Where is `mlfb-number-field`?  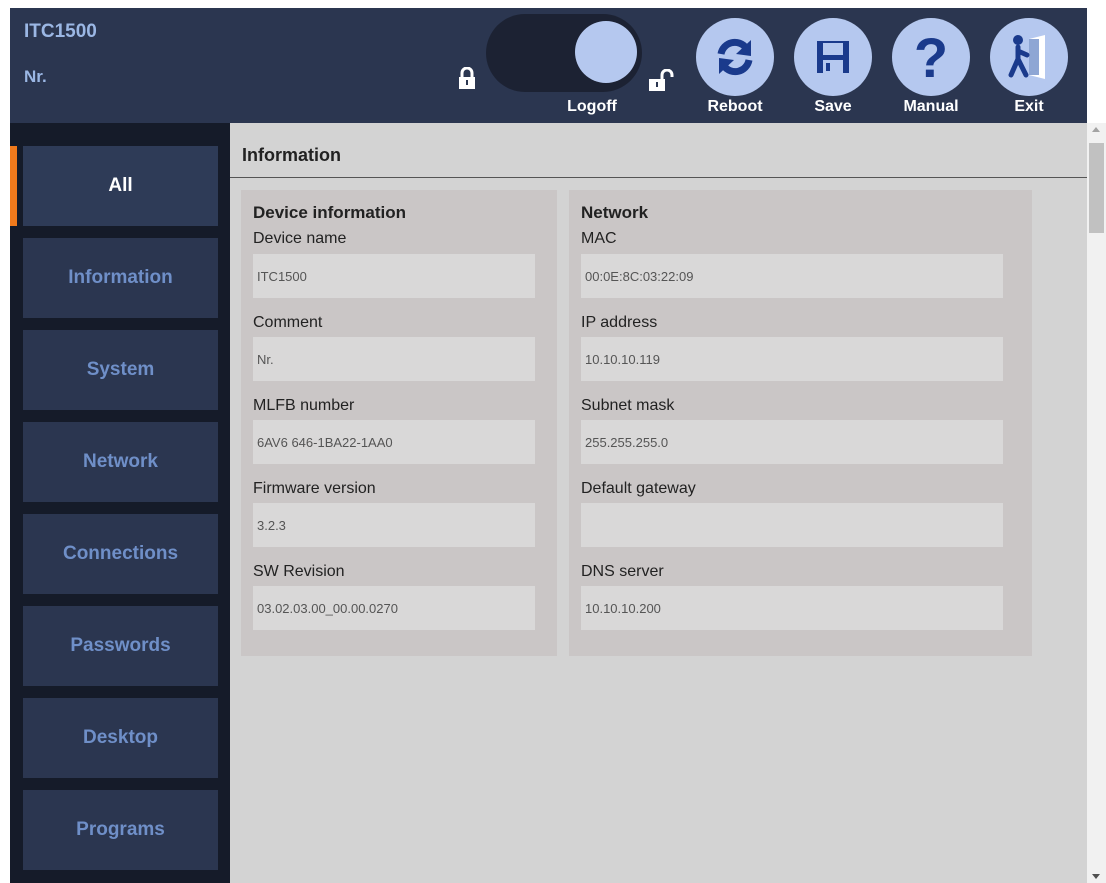
mlfb-number-field is located at coordinates (394, 442).